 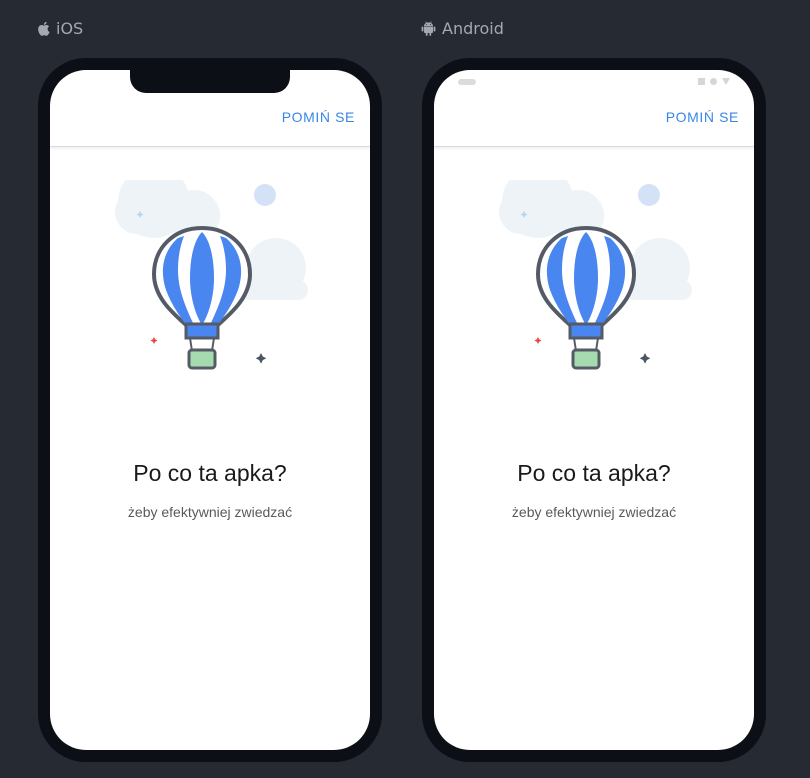 I want to click on ios-label-text: iOS, so click(x=70, y=28).